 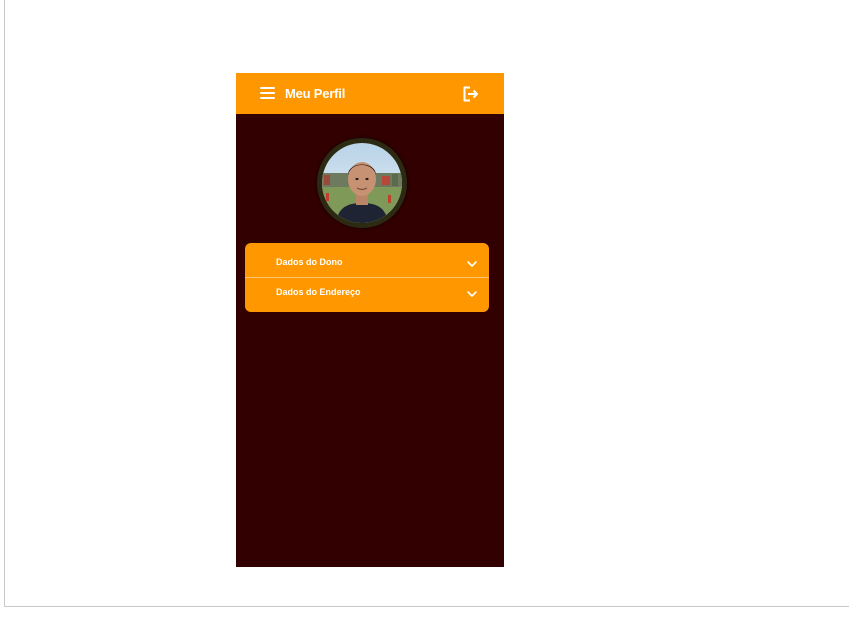 I want to click on logout-icon, so click(x=471, y=94).